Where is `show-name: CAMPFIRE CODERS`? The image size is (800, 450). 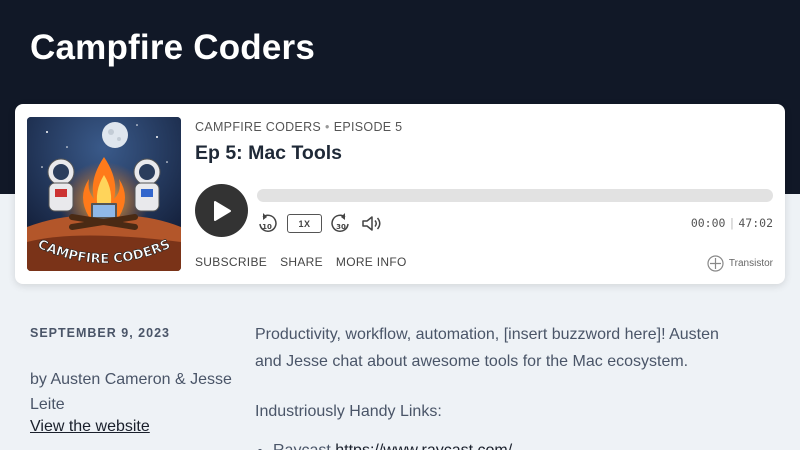 show-name: CAMPFIRE CODERS is located at coordinates (258, 127).